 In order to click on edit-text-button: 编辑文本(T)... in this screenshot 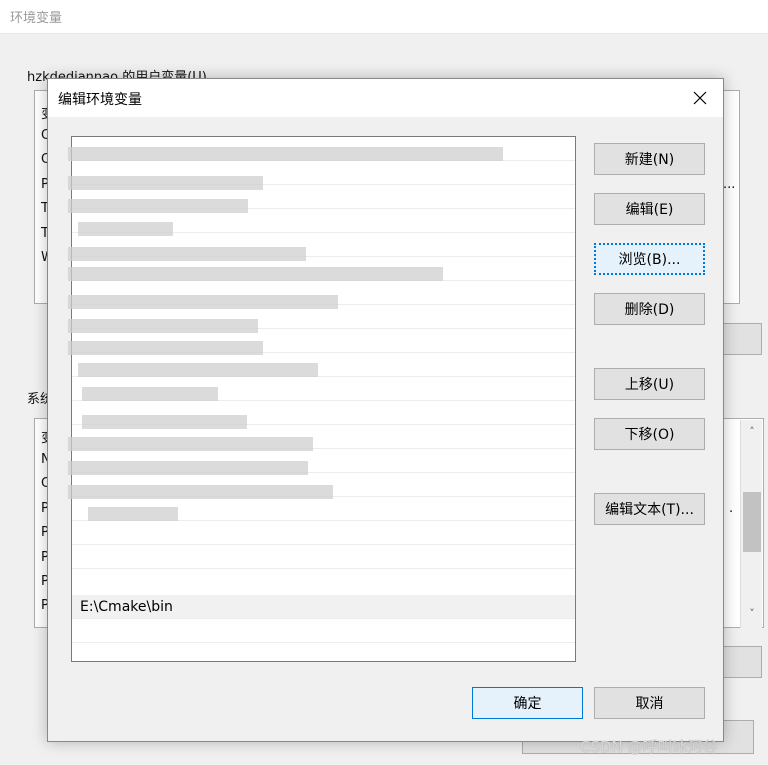, I will do `click(649, 509)`.